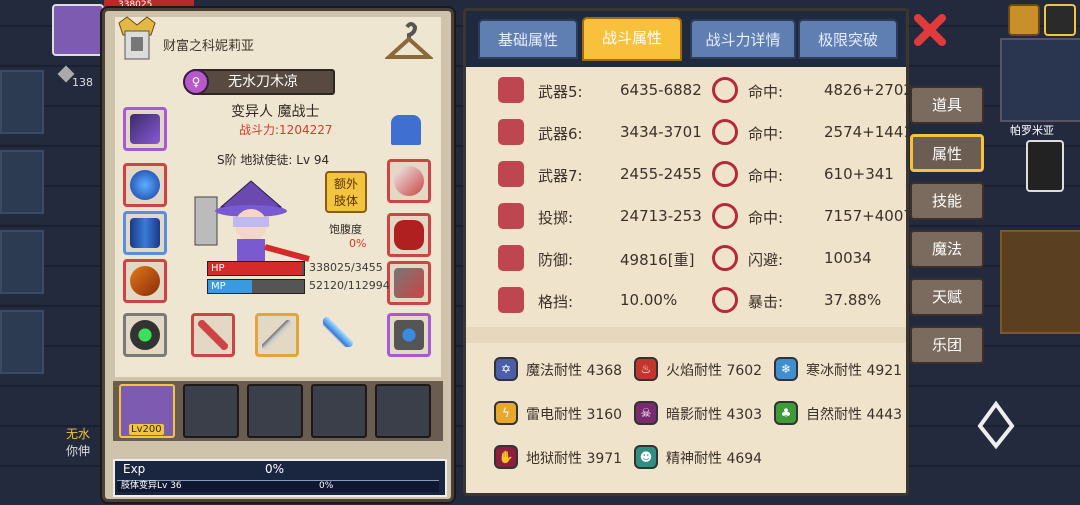  I want to click on equip-slot-boots, so click(409, 235).